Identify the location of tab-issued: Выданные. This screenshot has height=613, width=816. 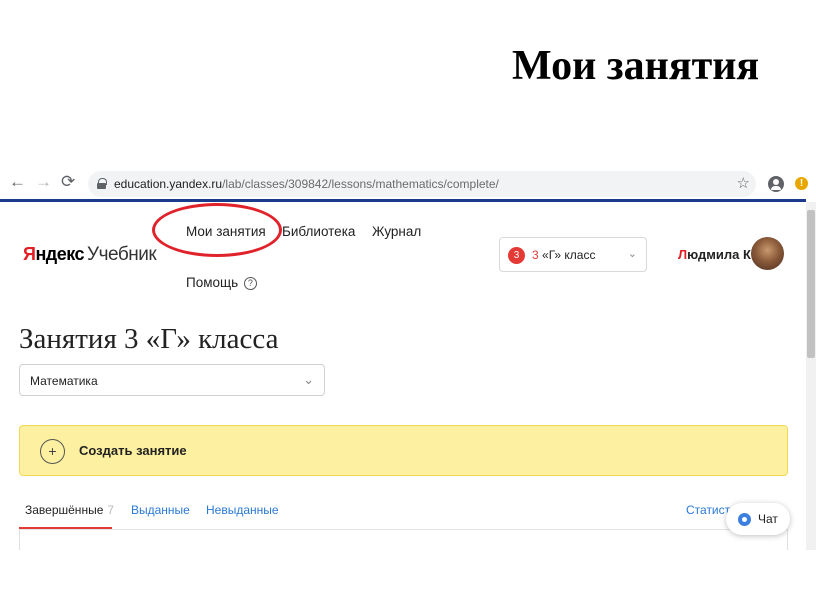
(160, 510).